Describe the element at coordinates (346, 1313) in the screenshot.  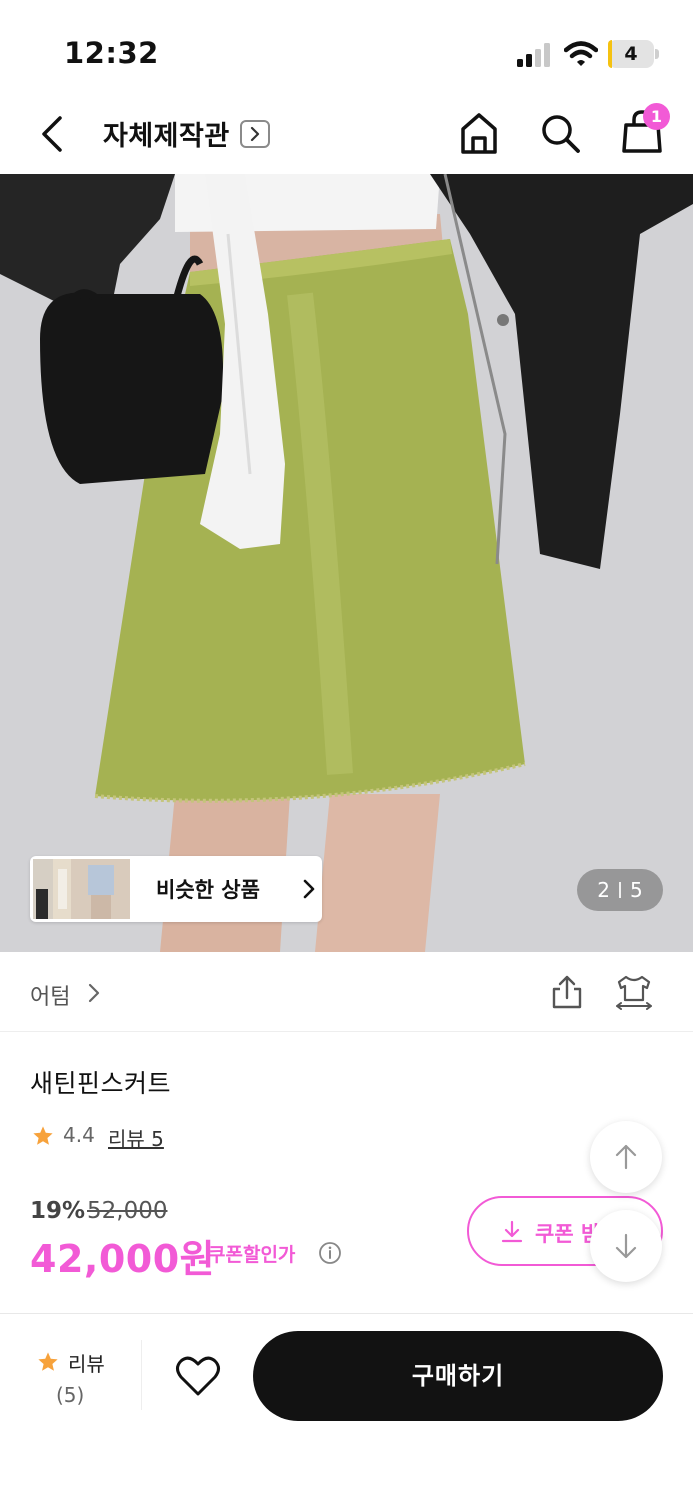
I see `section-divider` at that location.